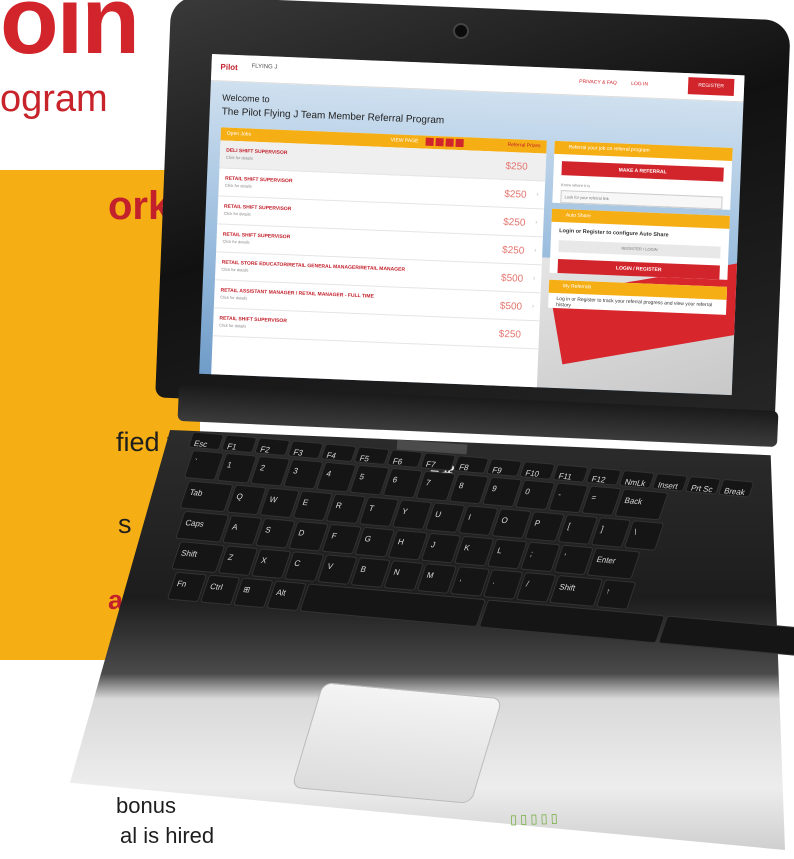 The image size is (794, 859). Describe the element at coordinates (305, 450) in the screenshot. I see `key: F3` at that location.